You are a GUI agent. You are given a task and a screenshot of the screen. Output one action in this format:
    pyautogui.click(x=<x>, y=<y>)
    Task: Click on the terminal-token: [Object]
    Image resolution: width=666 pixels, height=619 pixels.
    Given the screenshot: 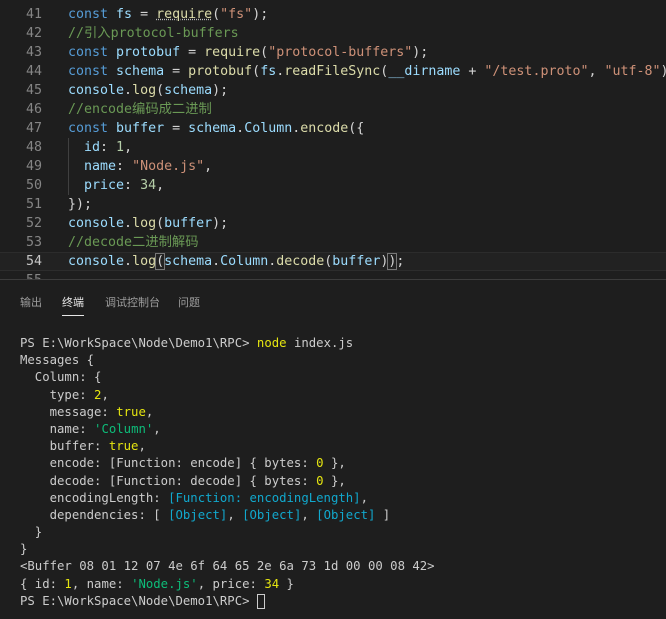 What is the action you would take?
    pyautogui.click(x=198, y=514)
    